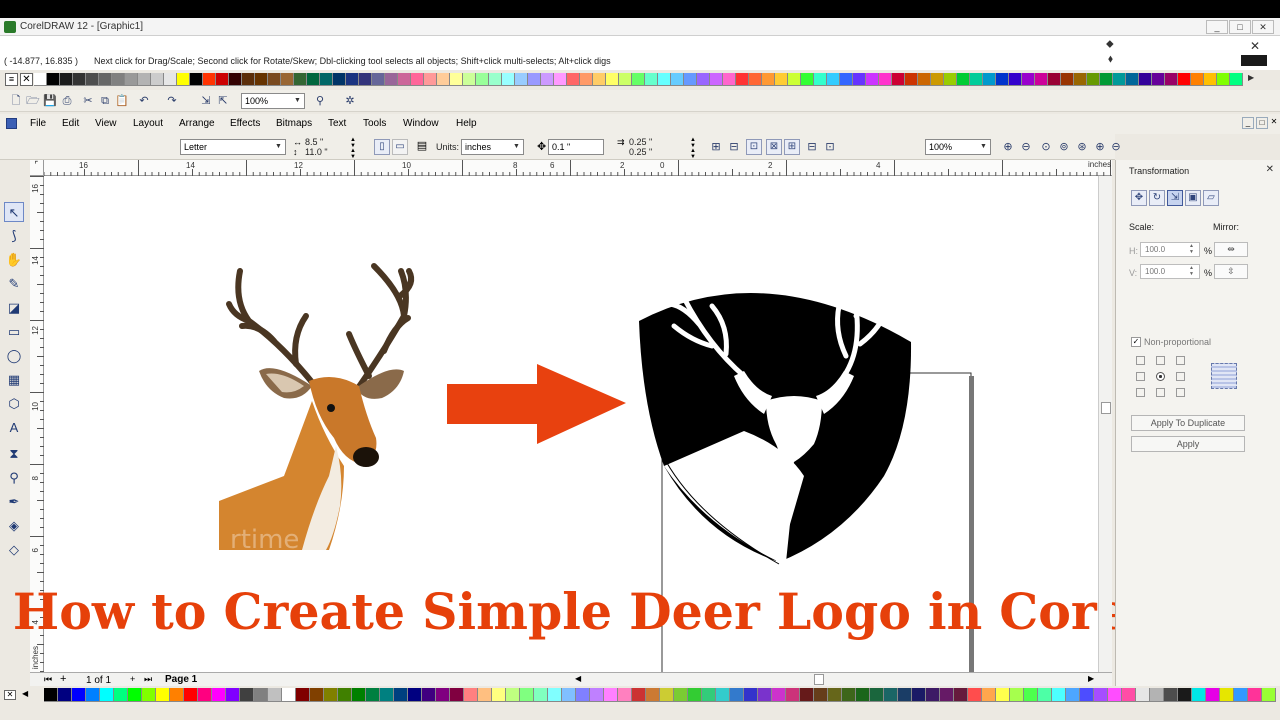 Image resolution: width=1280 pixels, height=720 pixels. What do you see at coordinates (1188, 444) in the screenshot?
I see `apply-button: Apply` at bounding box center [1188, 444].